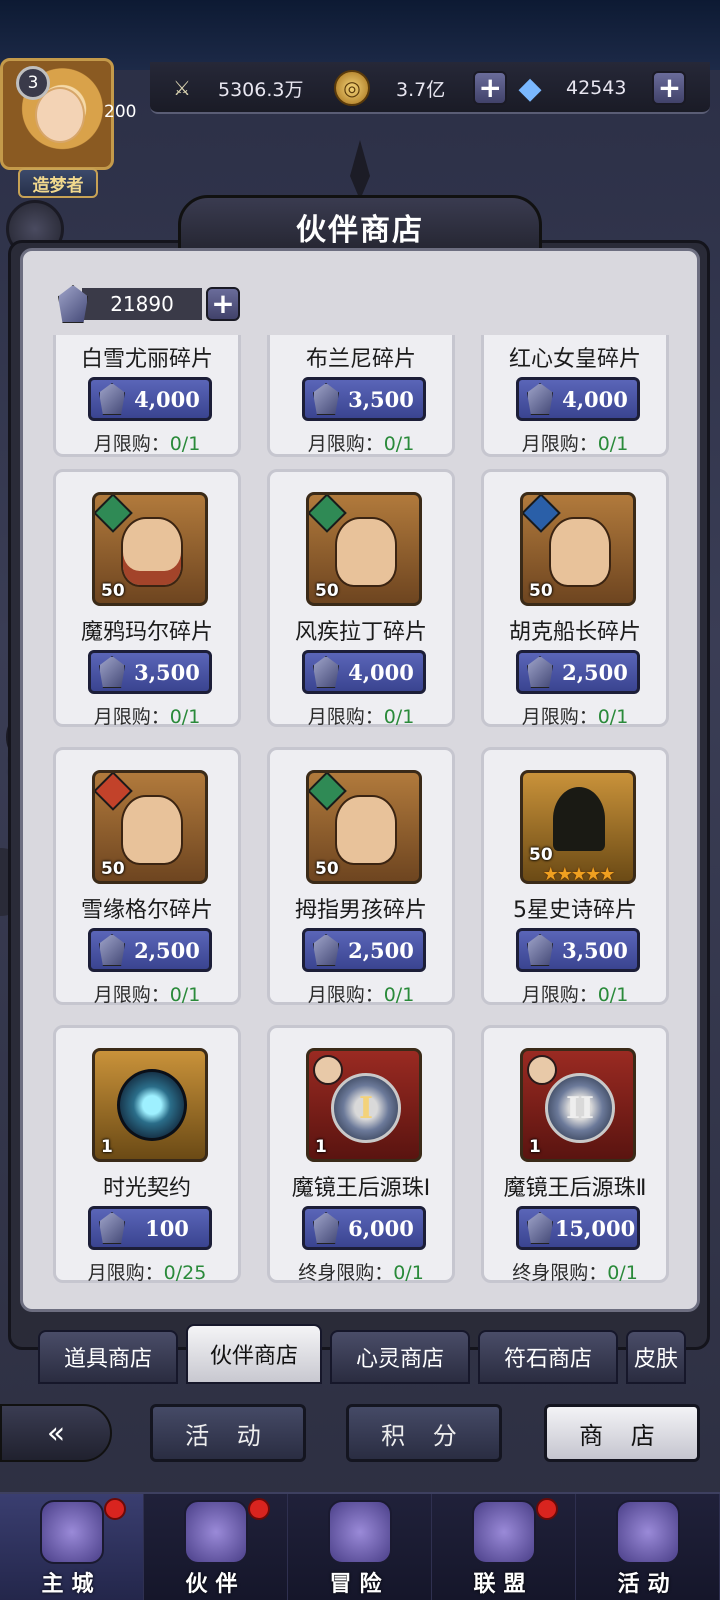 The image size is (720, 1600). I want to click on shop-item-card: 50 雪缘格尔碎片 2,500 月限购：0/1, so click(147, 876).